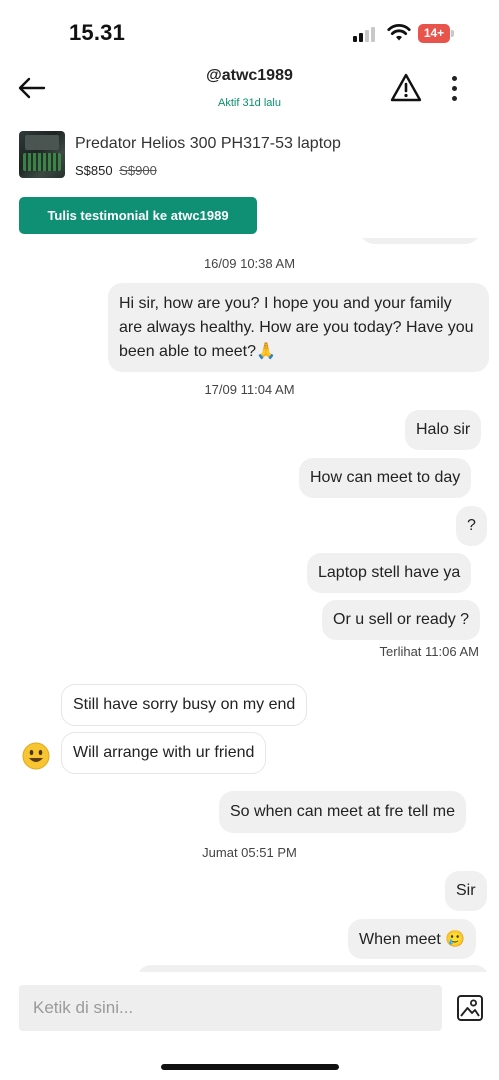  I want to click on last-active-status: Aktif 31d lalu, so click(249, 103).